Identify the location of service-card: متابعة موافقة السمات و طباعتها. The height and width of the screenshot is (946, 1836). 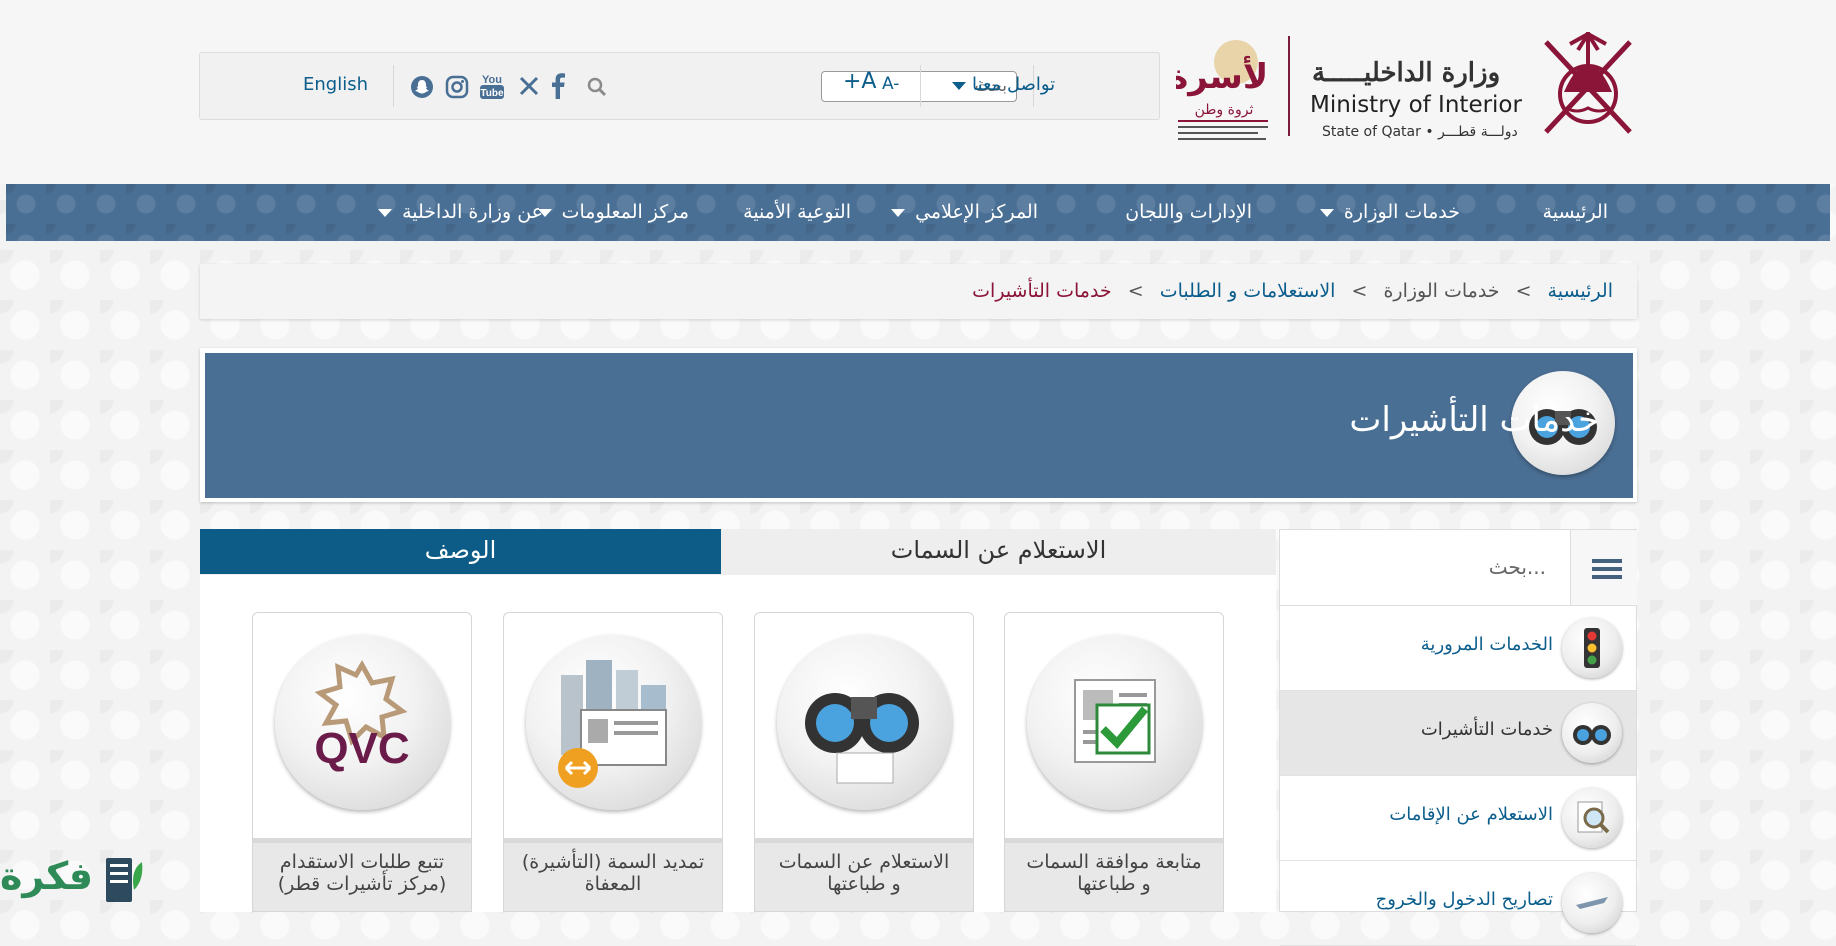
(1114, 762).